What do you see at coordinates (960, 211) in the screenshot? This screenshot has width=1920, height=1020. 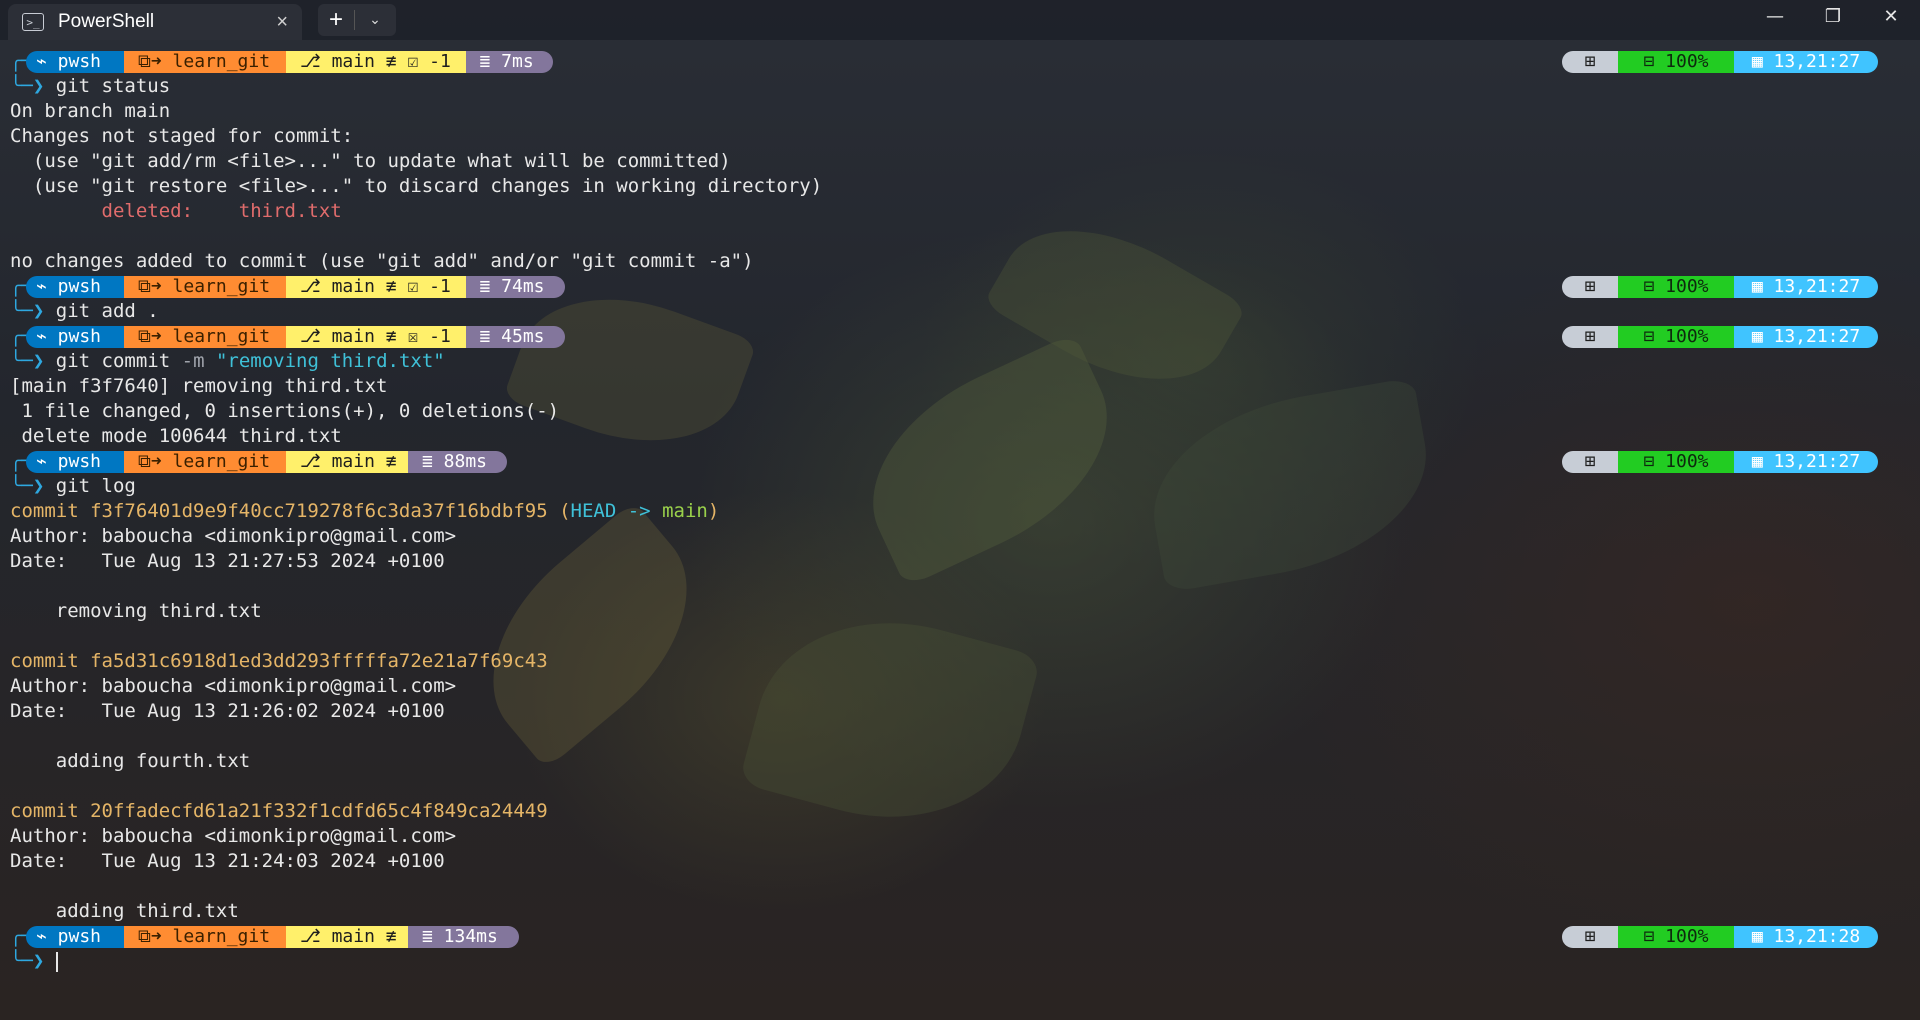 I see `status-output-line: deleted: third.txt` at bounding box center [960, 211].